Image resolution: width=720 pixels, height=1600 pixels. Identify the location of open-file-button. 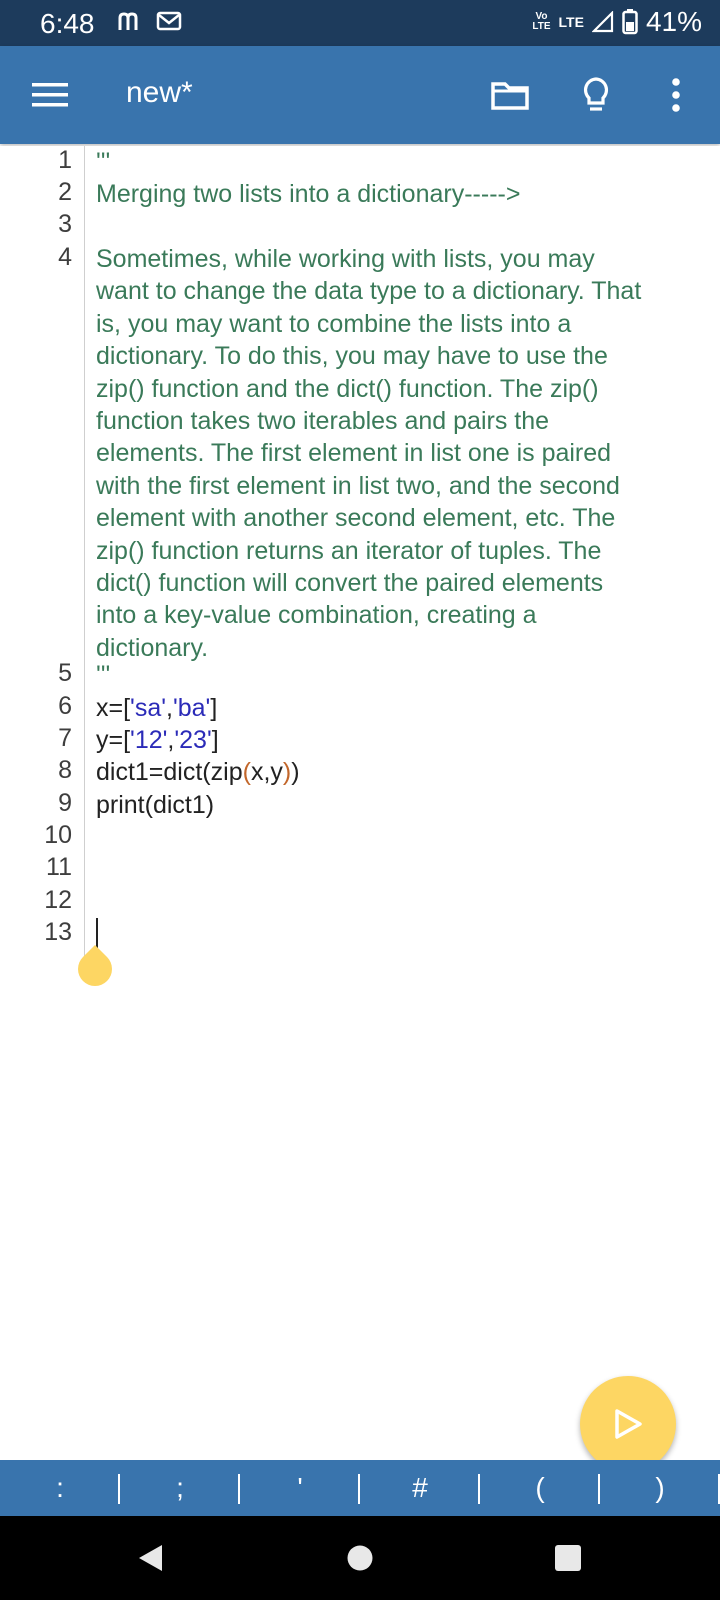
(510, 95).